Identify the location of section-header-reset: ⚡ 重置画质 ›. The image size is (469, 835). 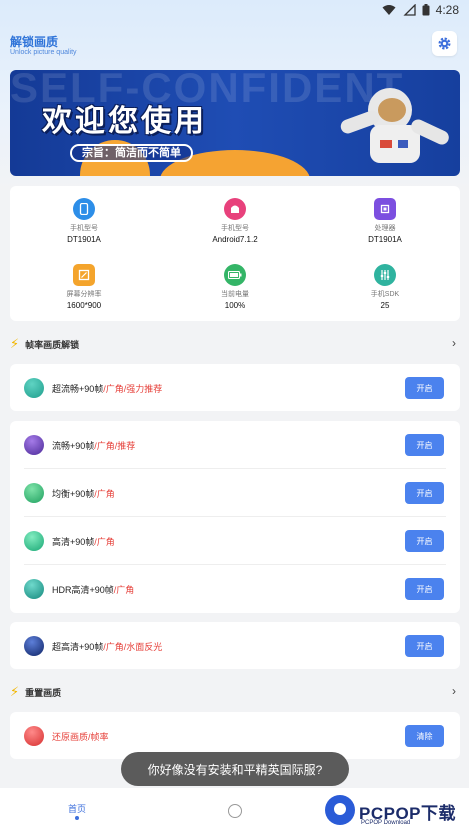
(235, 692).